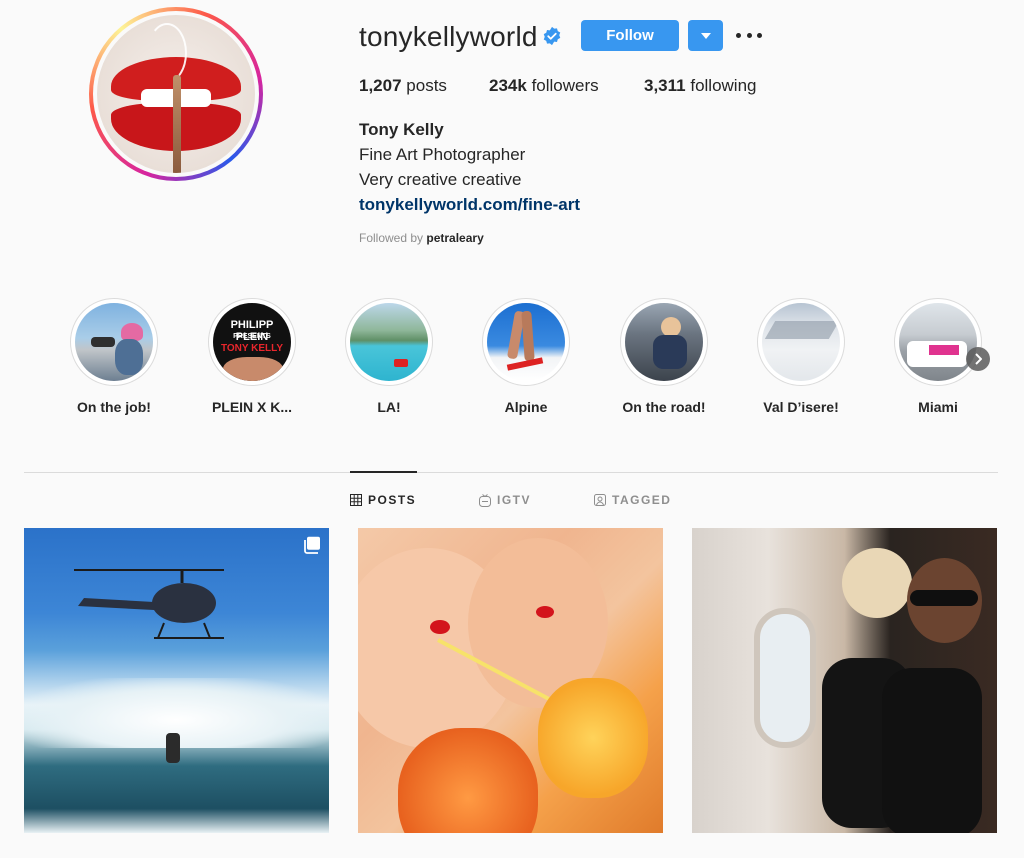 The width and height of the screenshot is (1024, 858). Describe the element at coordinates (442, 154) in the screenshot. I see `bio-text-line: Fine Art Photographer` at that location.